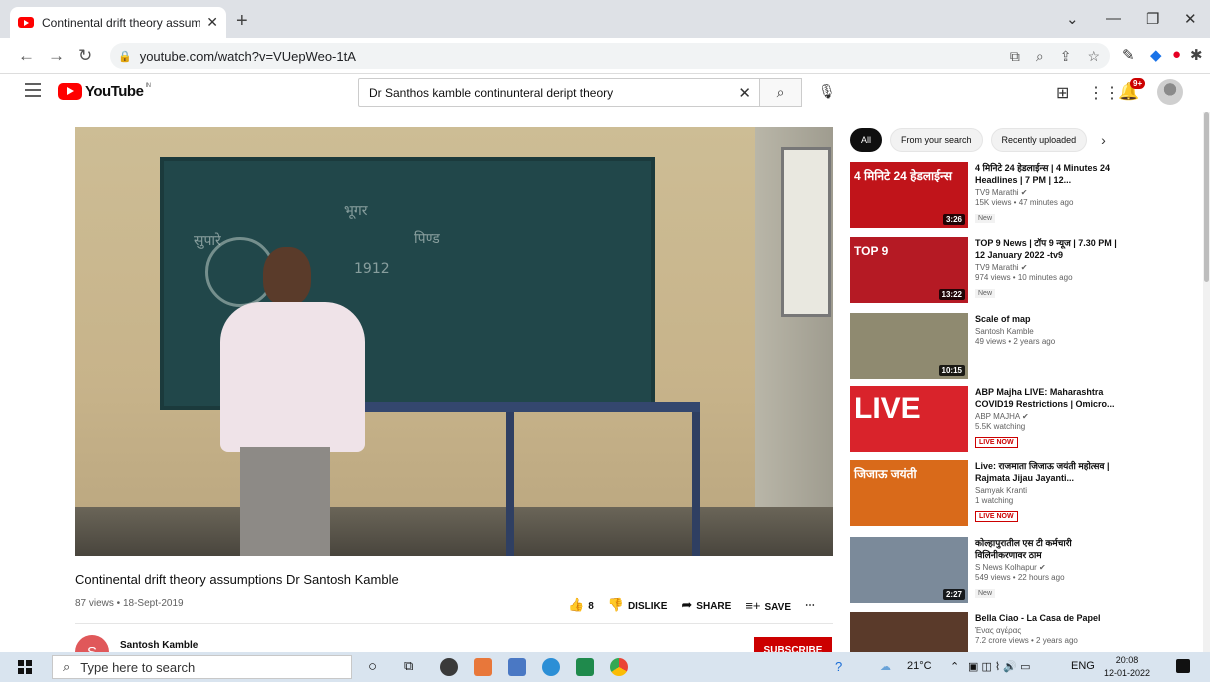 Image resolution: width=1210 pixels, height=682 pixels. What do you see at coordinates (85, 56) in the screenshot?
I see `reload-icon: ↻` at bounding box center [85, 56].